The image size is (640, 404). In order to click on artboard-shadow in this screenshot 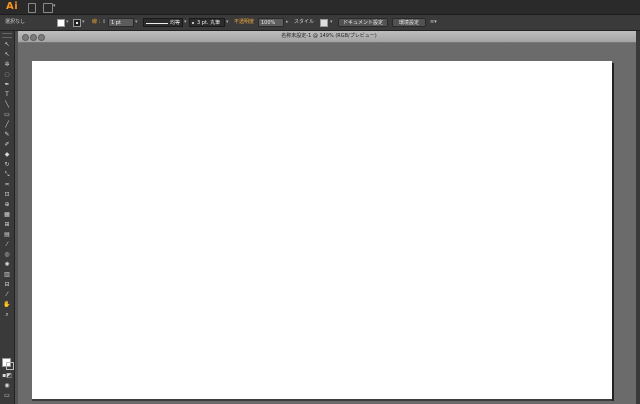, I will do `click(322, 400)`.